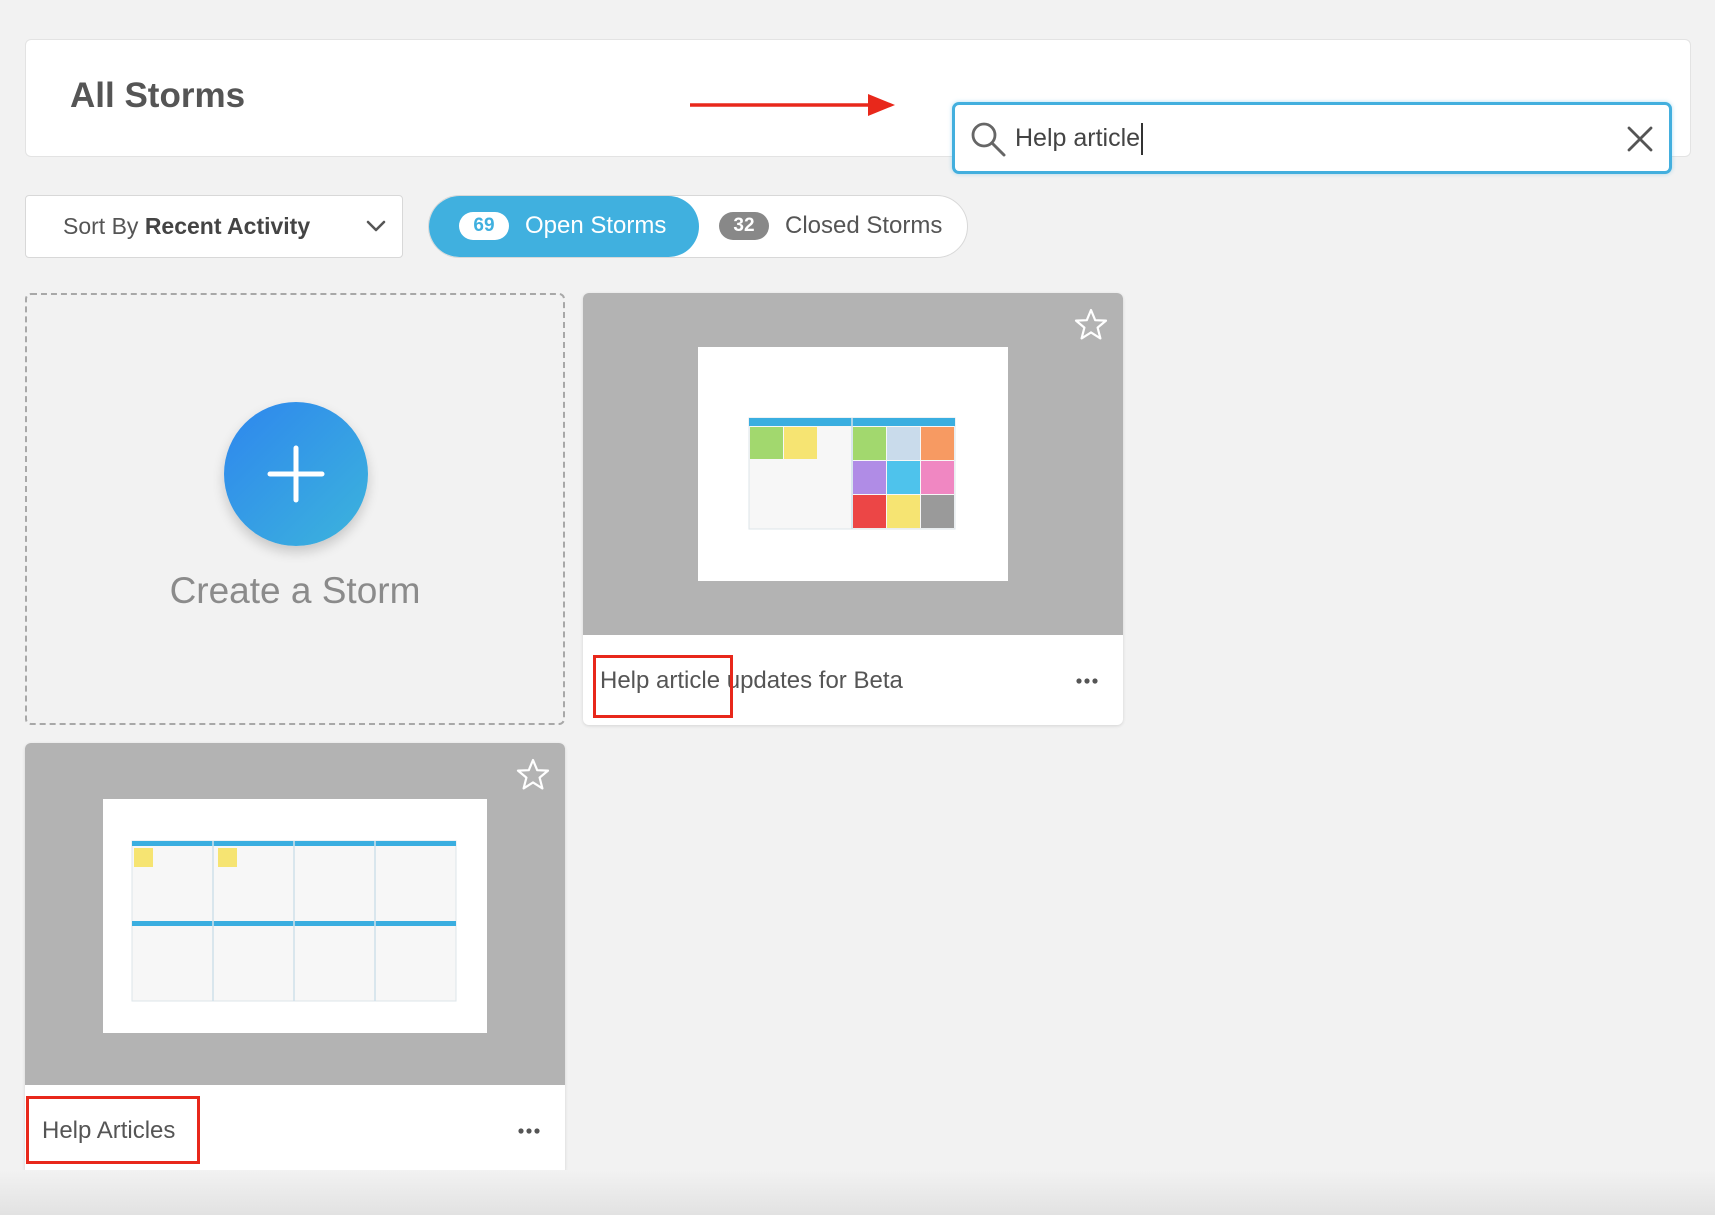 The image size is (1715, 1215). Describe the element at coordinates (101, 226) in the screenshot. I see `sort-prefix: Sort By` at that location.